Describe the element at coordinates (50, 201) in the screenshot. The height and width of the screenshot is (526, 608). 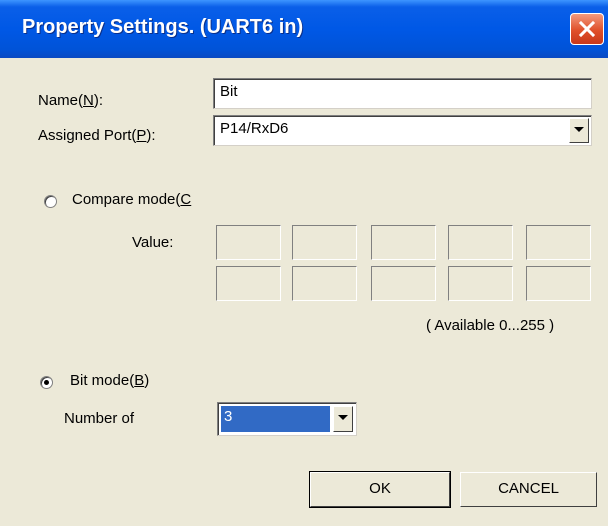
I see `compare-mode-radio` at that location.